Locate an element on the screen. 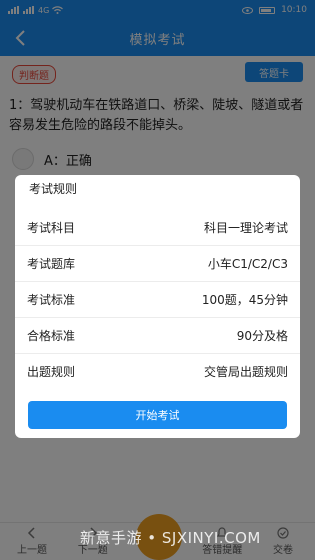 Image resolution: width=320 pixels, height=560 pixels. rule-row: 考试标准 100题，45分钟 is located at coordinates (157, 299).